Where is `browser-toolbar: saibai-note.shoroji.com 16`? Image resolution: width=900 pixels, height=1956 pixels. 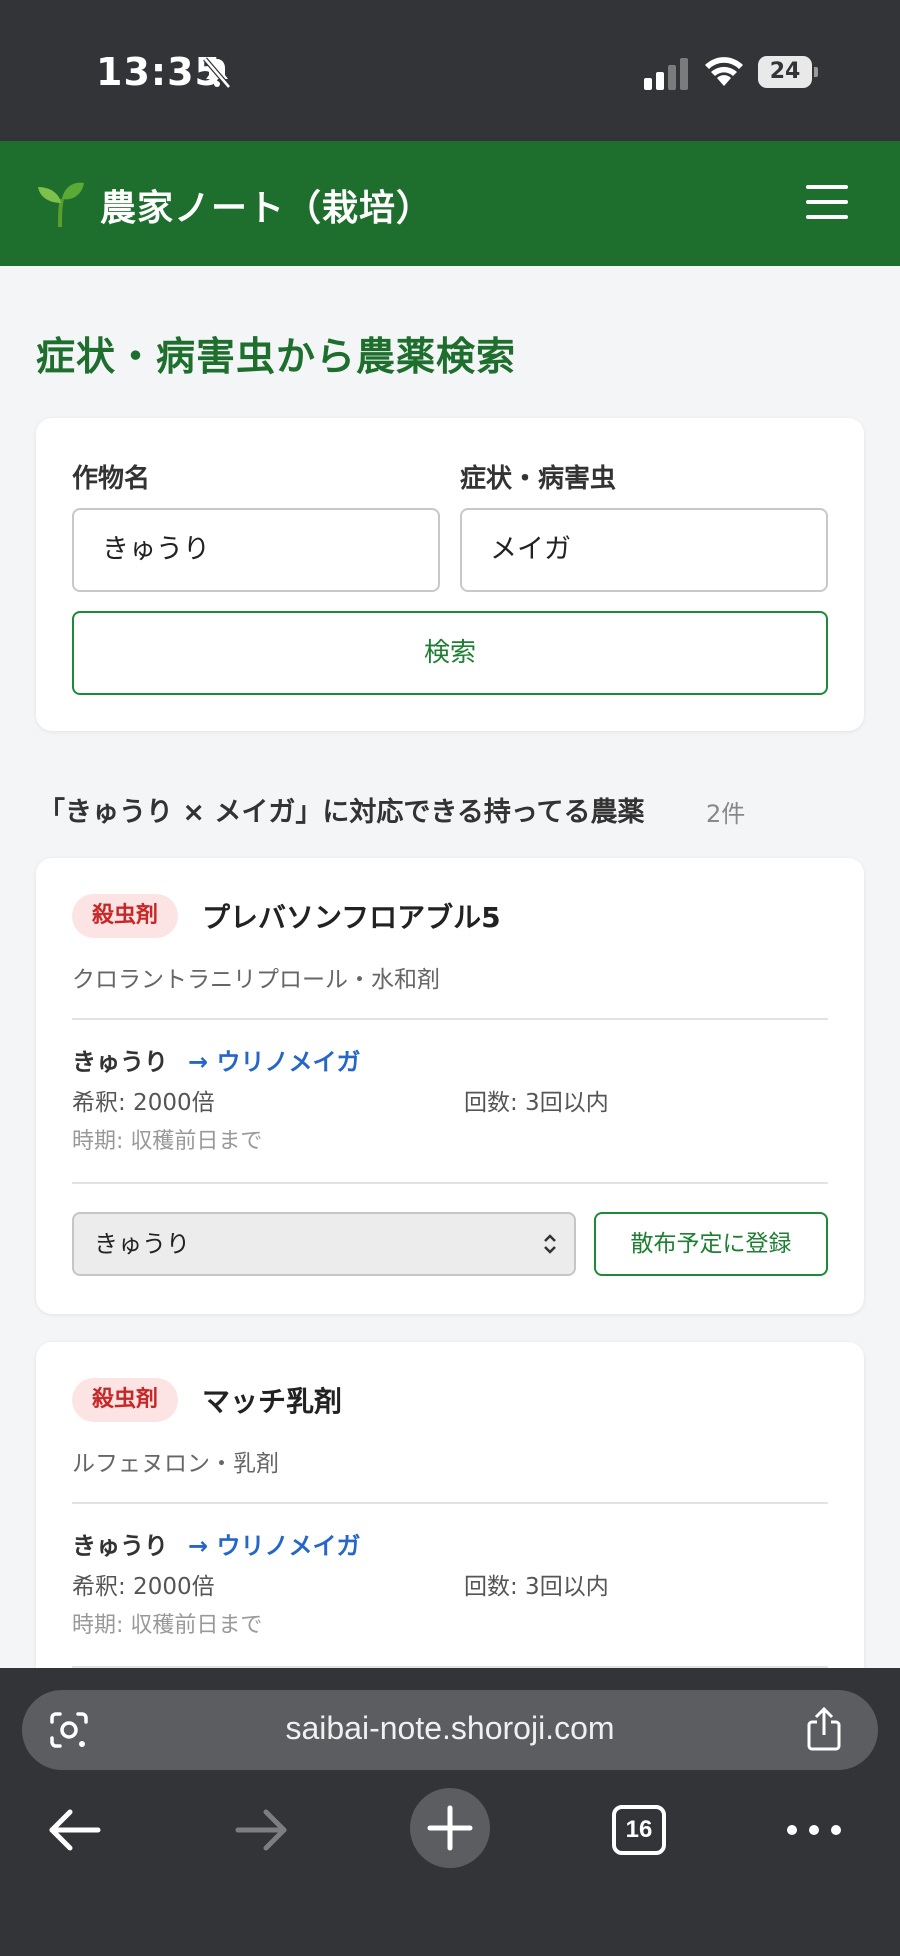
browser-toolbar: saibai-note.shoroji.com 16 is located at coordinates (450, 1812).